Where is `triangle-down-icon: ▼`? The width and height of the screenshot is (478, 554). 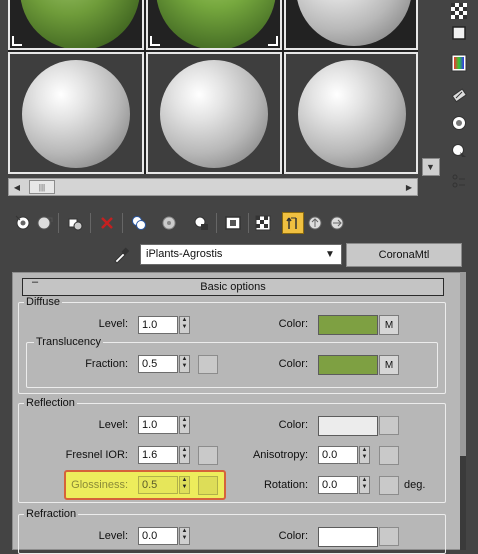 triangle-down-icon: ▼ is located at coordinates (430, 167).